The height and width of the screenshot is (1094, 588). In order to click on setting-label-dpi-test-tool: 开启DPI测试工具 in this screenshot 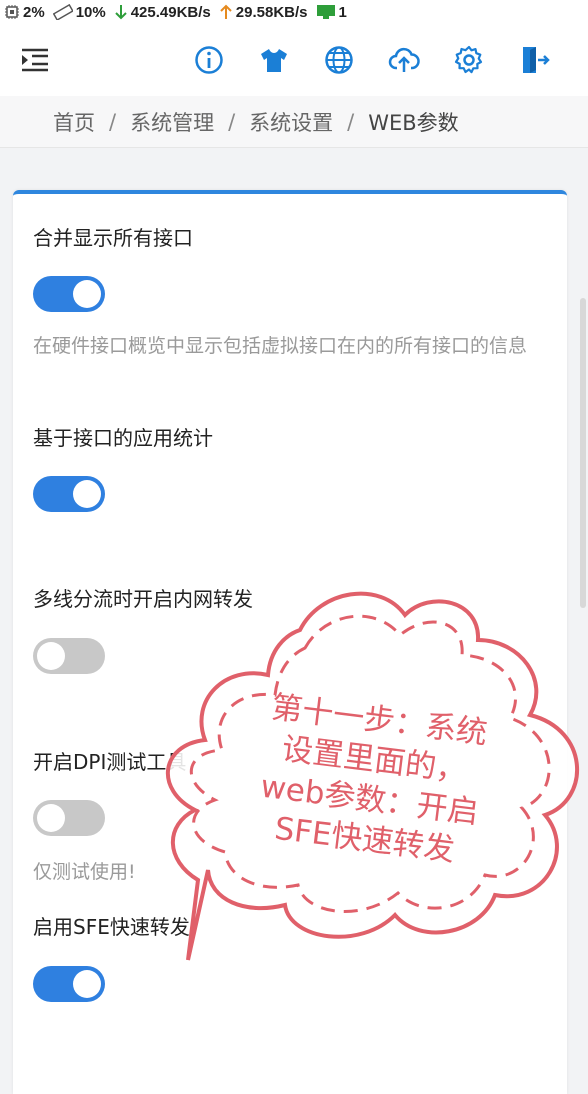, I will do `click(110, 762)`.